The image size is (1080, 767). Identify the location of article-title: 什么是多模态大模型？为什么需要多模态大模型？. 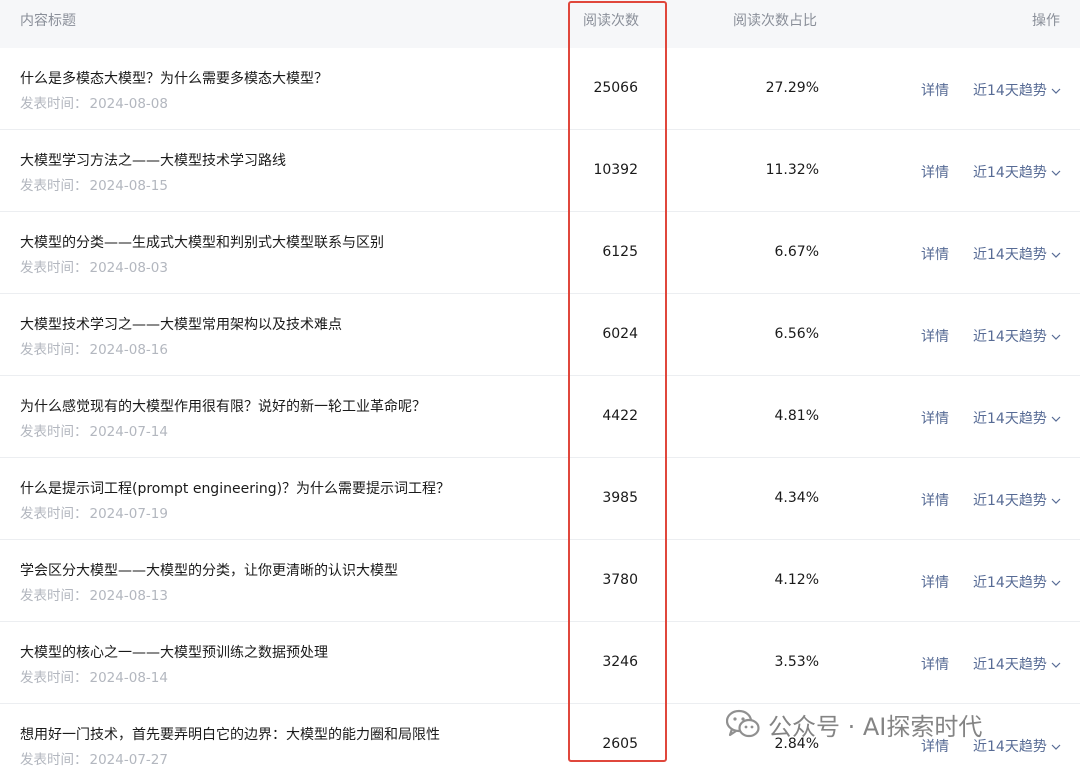
(174, 78).